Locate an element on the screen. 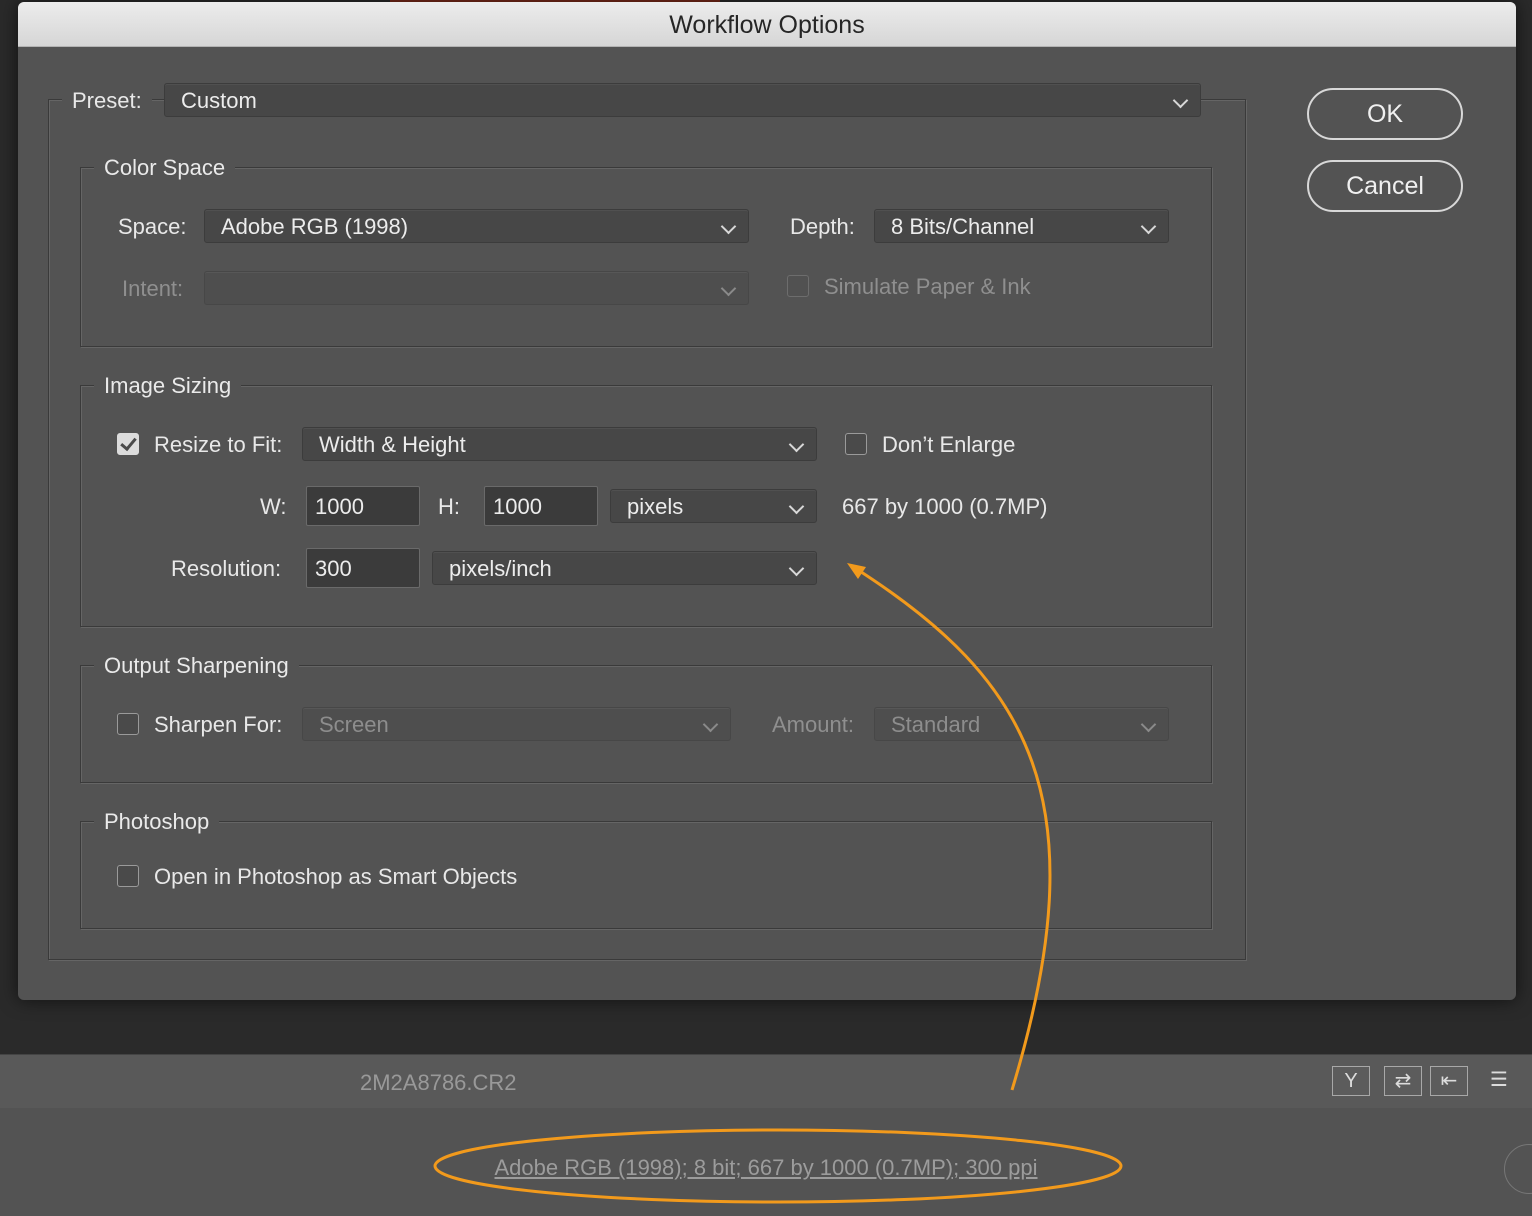 Image resolution: width=1532 pixels, height=1216 pixels. depth-select: 8 Bits/Channel is located at coordinates (1021, 226).